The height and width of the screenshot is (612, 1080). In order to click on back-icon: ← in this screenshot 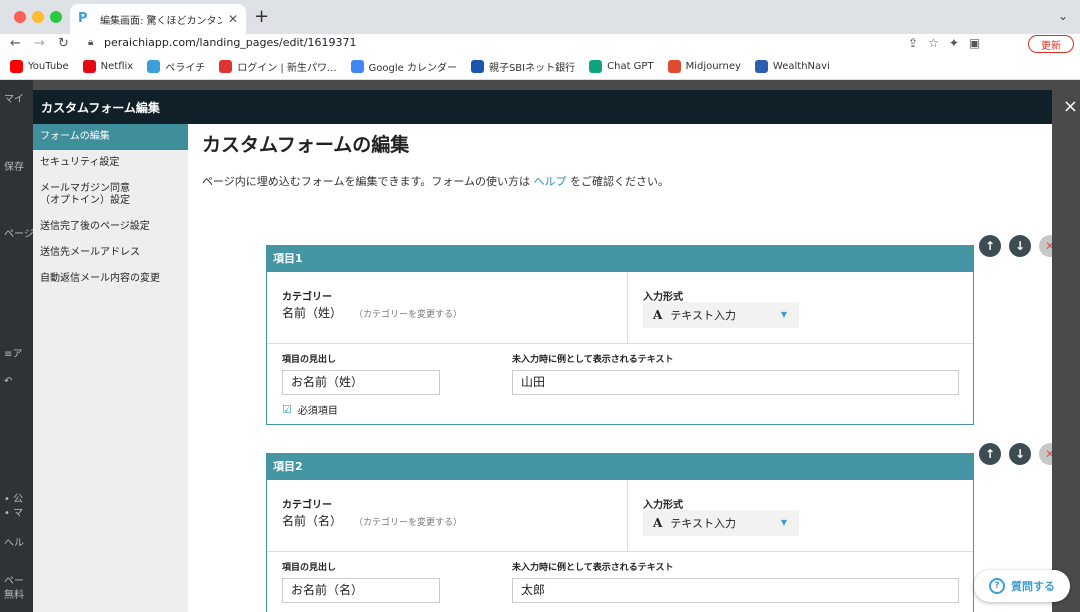, I will do `click(15, 43)`.